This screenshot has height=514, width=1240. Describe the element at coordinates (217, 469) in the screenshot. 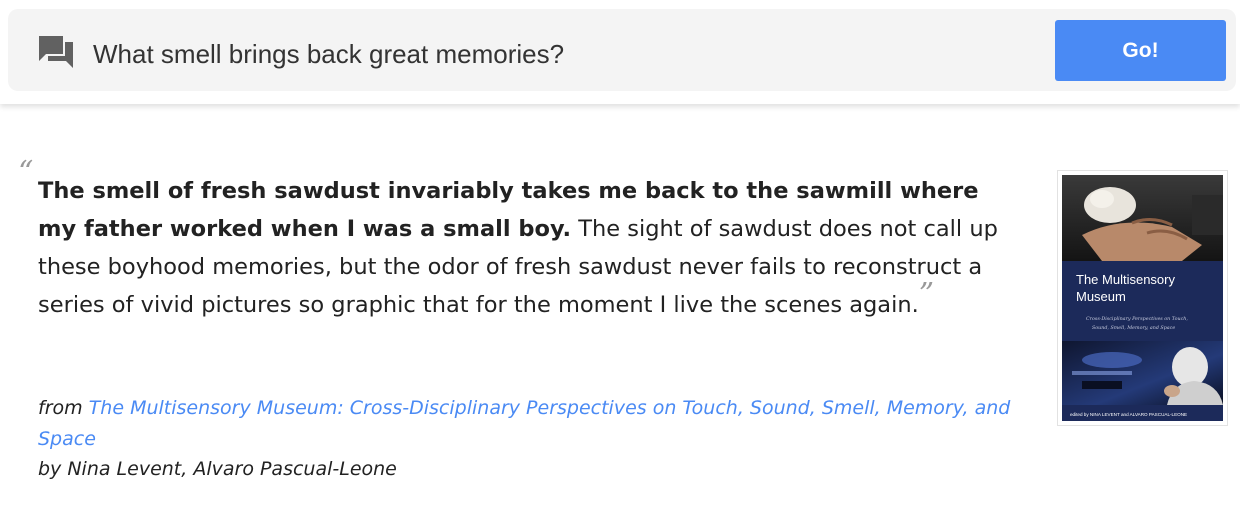

I see `authors-line: by Nina Levent, Alvaro Pascual-Leone` at that location.